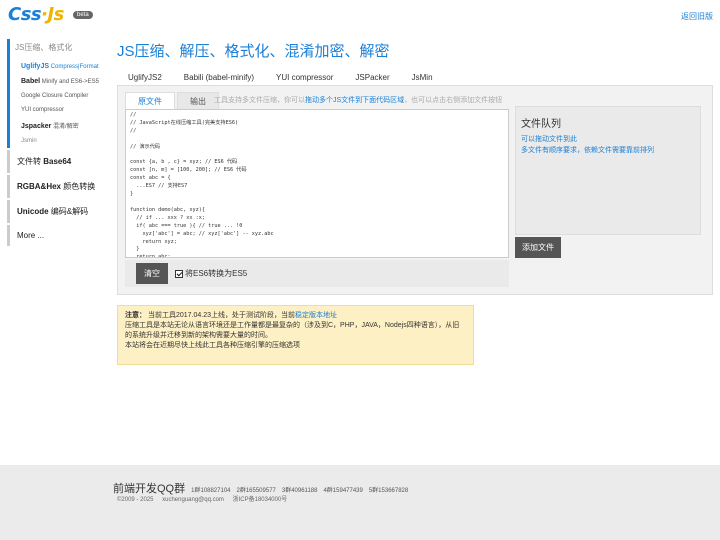 The height and width of the screenshot is (540, 720). Describe the element at coordinates (29, 141) in the screenshot. I see `sidebar-item-desc: Jsmin` at that location.